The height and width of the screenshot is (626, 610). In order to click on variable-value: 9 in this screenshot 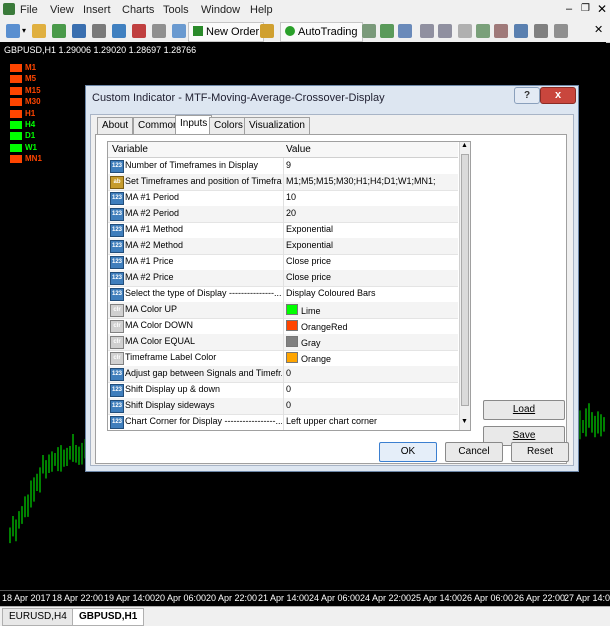, I will do `click(371, 165)`.